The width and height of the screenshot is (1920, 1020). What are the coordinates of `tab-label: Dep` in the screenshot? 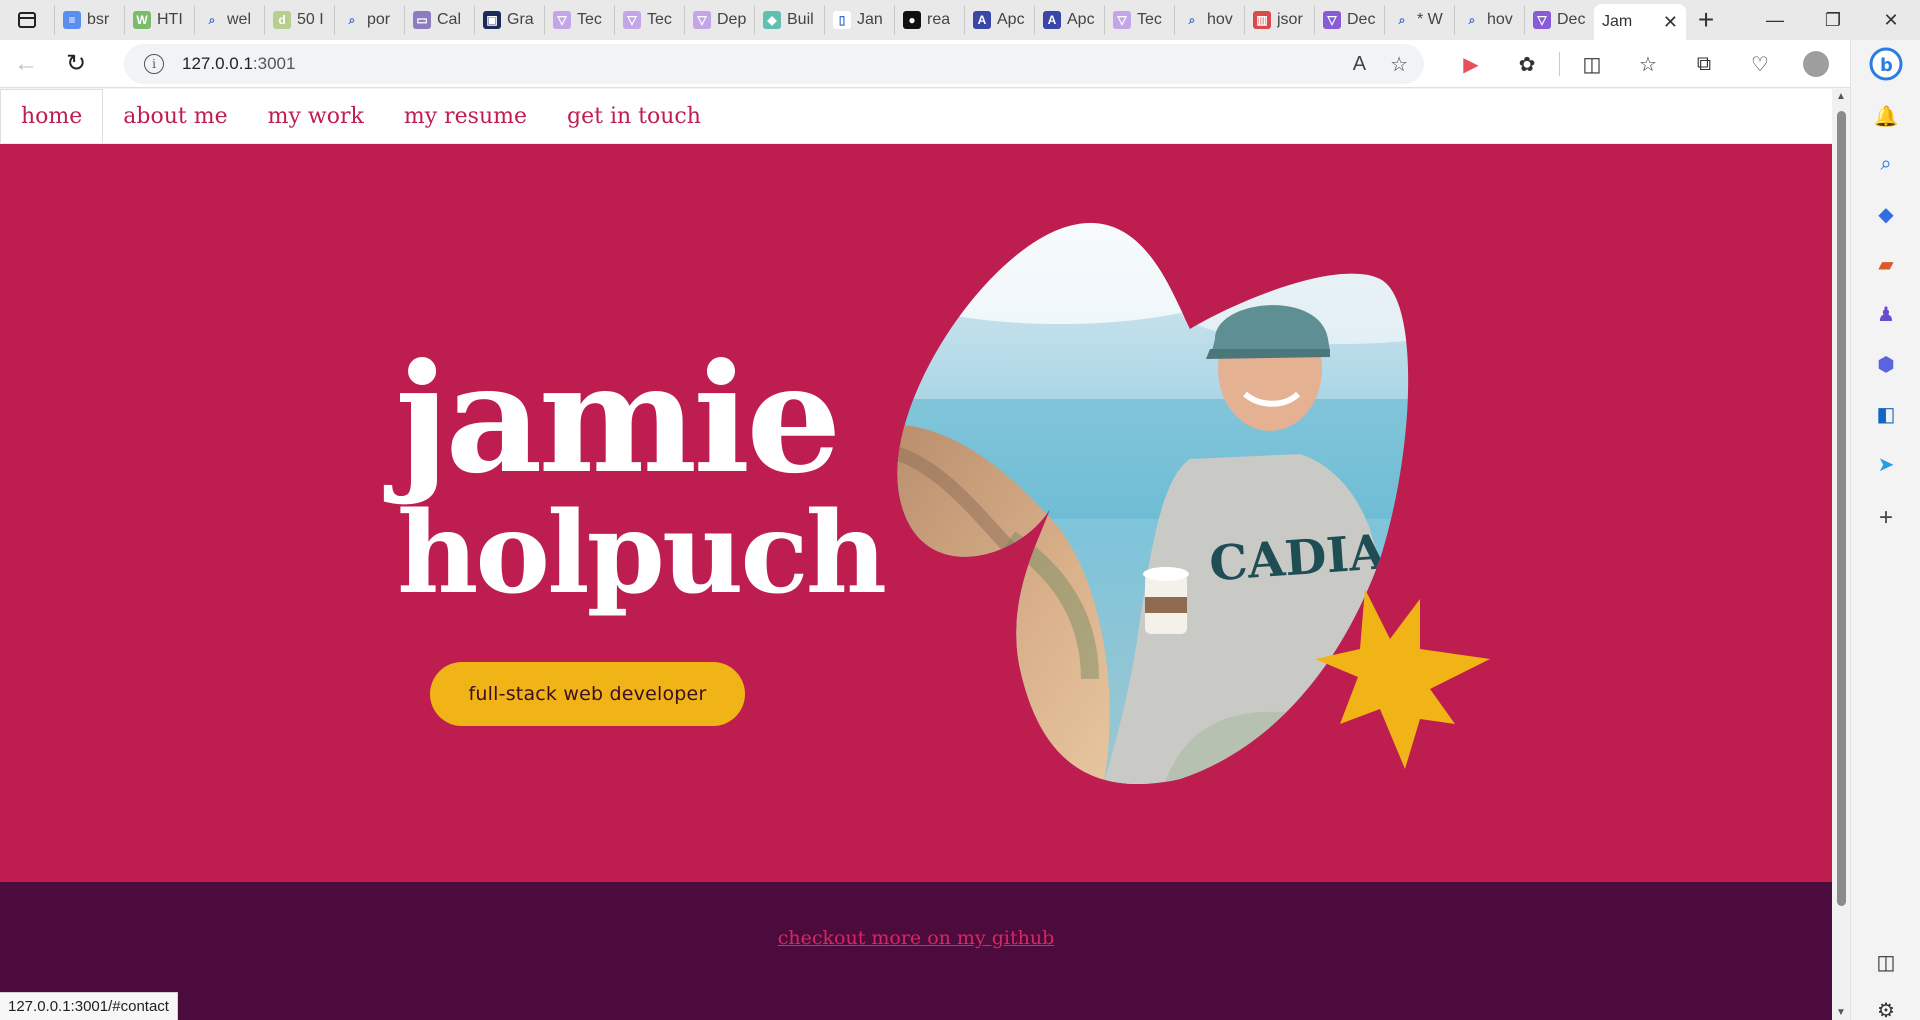 It's located at (731, 19).